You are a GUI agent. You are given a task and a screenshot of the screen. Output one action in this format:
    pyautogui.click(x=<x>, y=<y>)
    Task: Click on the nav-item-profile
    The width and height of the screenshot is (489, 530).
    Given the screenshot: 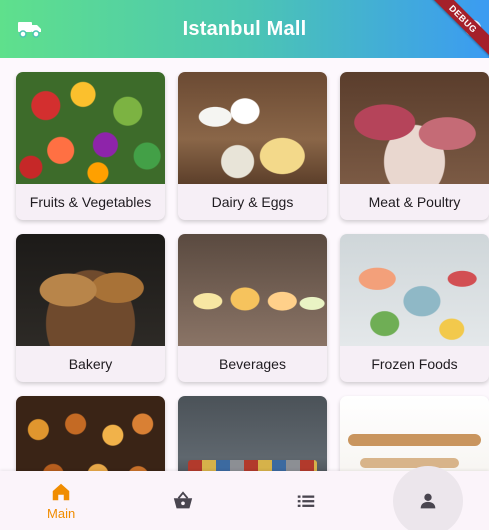 What is the action you would take?
    pyautogui.click(x=428, y=497)
    